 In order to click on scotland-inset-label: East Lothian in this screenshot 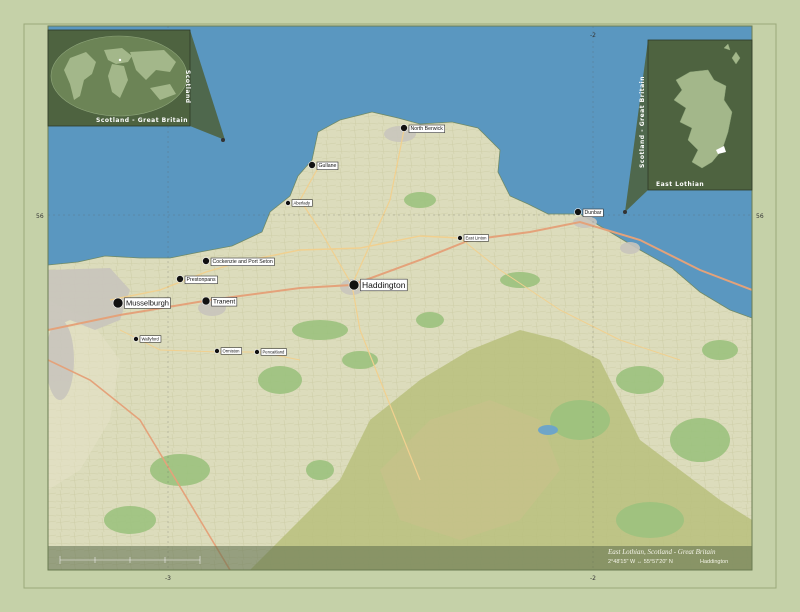, I will do `click(680, 184)`.